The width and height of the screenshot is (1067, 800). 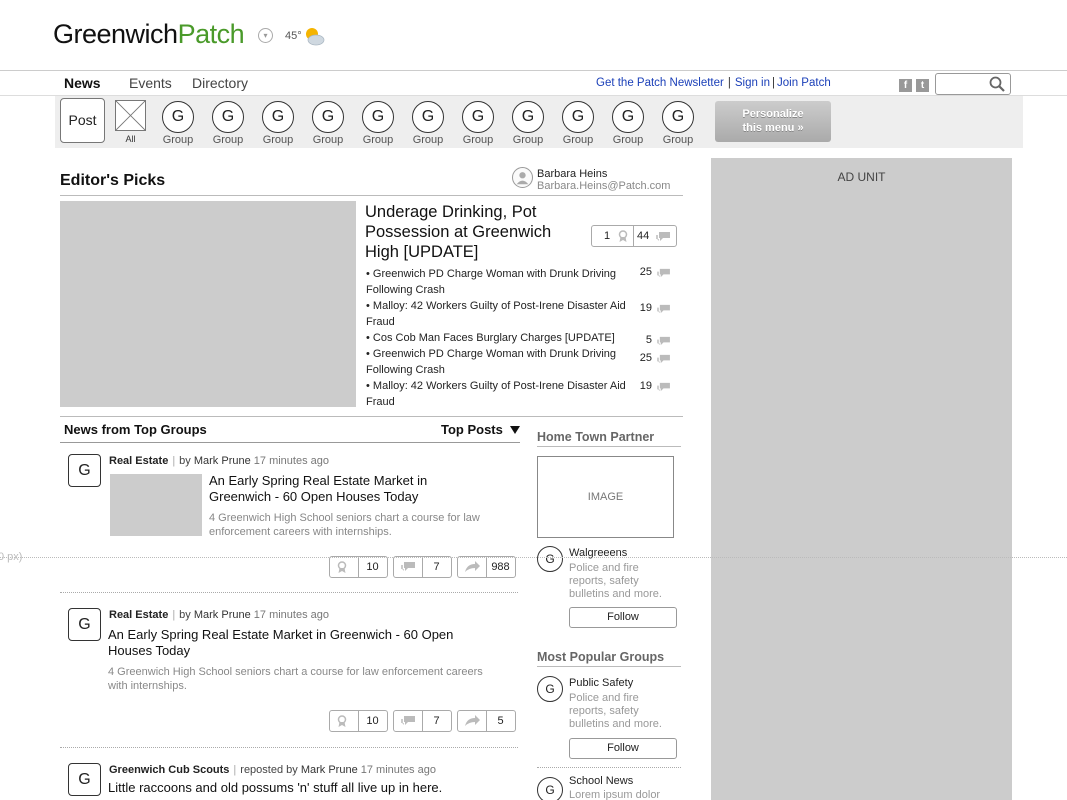 What do you see at coordinates (572, 174) in the screenshot?
I see `author-name: Barbara Heins` at bounding box center [572, 174].